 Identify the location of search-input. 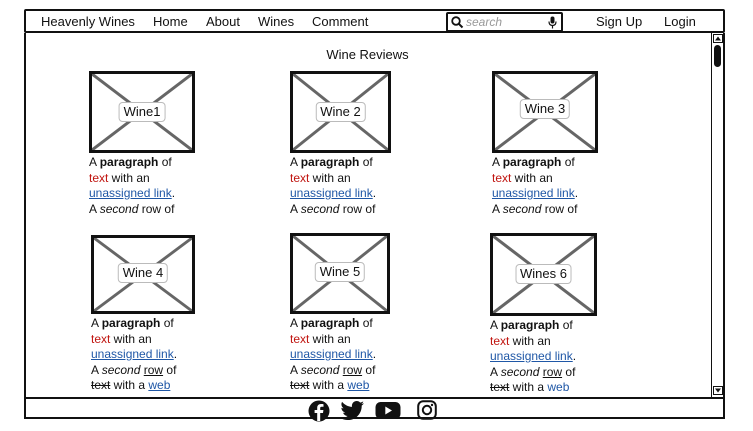
(505, 22).